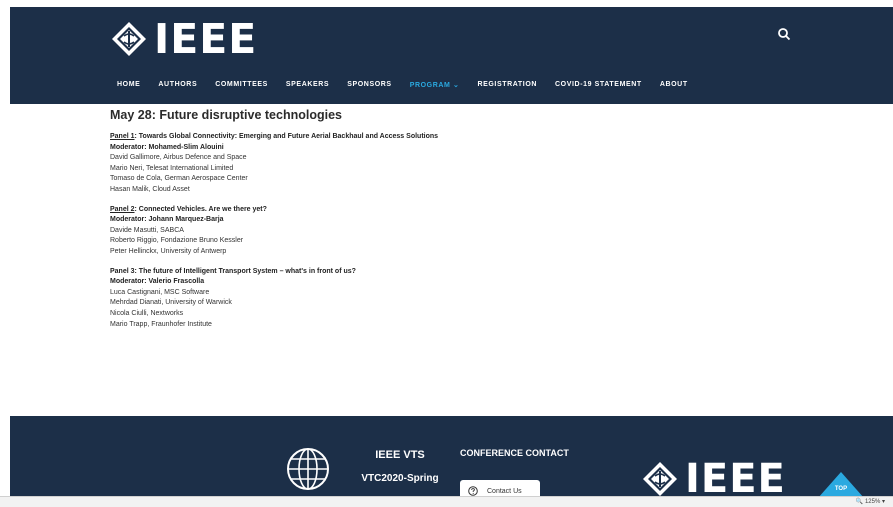 The height and width of the screenshot is (507, 893). What do you see at coordinates (784, 34) in the screenshot?
I see `search-icon` at bounding box center [784, 34].